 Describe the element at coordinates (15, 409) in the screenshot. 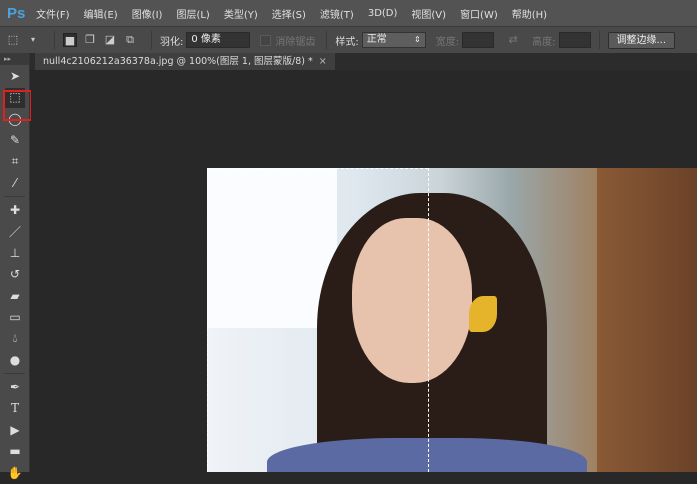

I see `type-icon: T` at that location.